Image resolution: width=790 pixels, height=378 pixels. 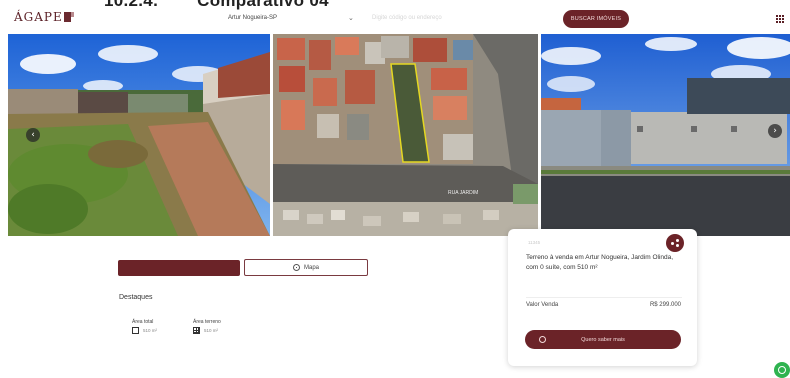 I want to click on contact-cta-button: Quero saber mais, so click(x=603, y=339).